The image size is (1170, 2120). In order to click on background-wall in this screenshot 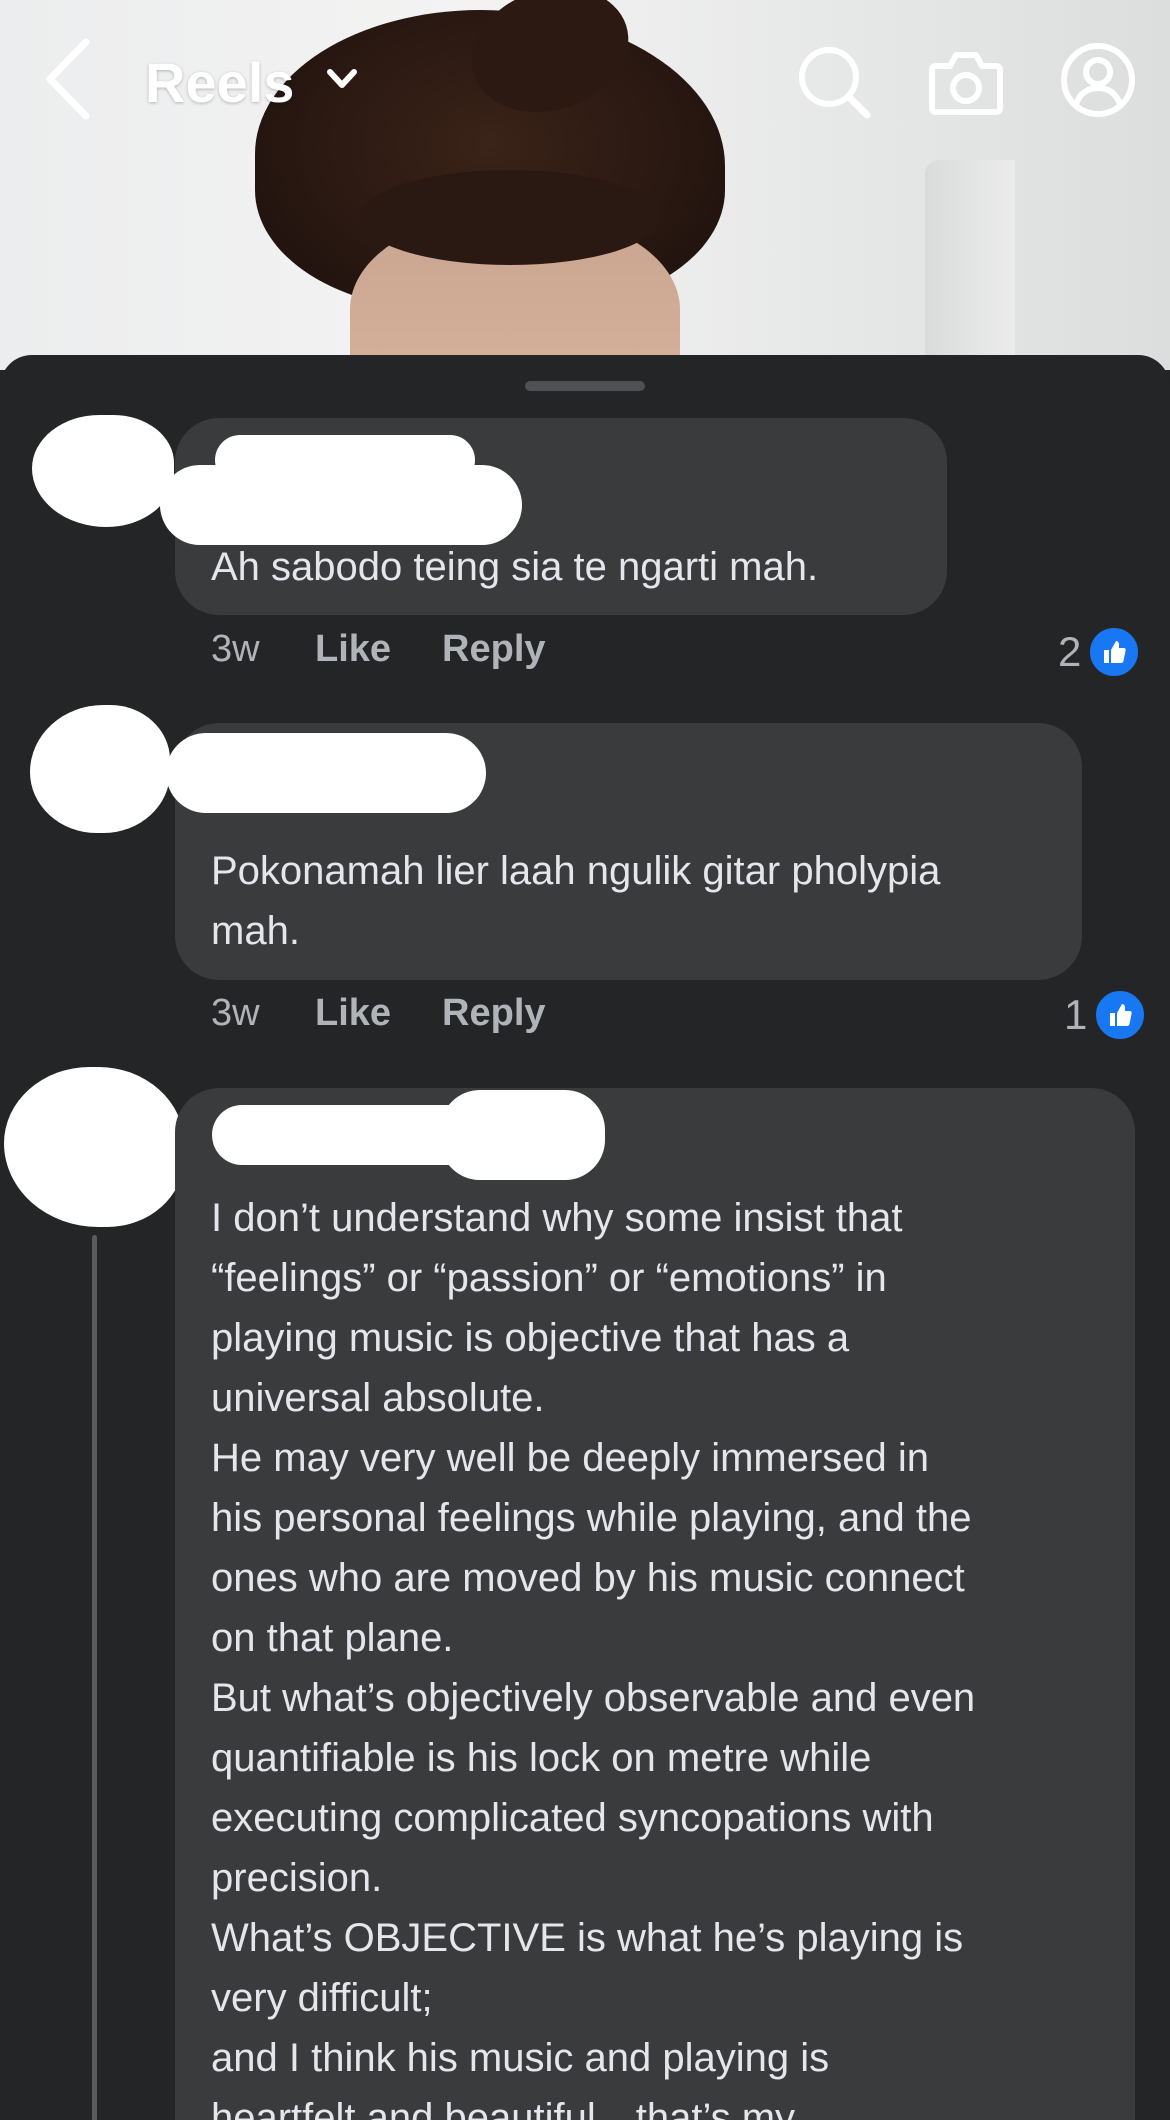, I will do `click(970, 265)`.